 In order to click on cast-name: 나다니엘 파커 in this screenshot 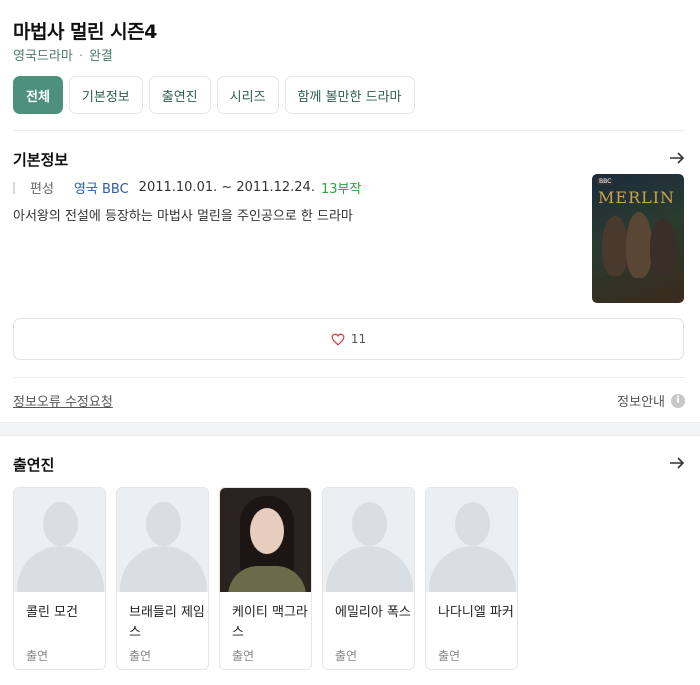, I will do `click(476, 612)`.